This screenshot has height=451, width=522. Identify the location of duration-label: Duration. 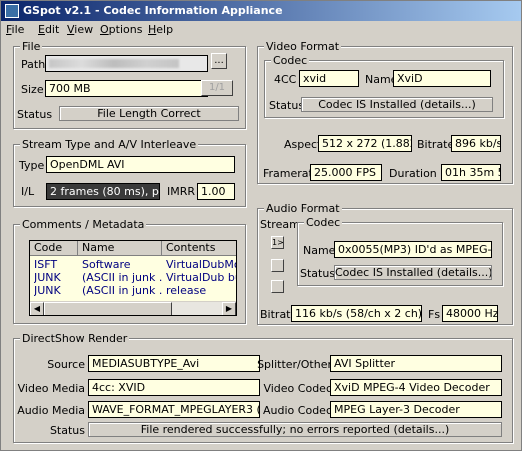
(413, 173).